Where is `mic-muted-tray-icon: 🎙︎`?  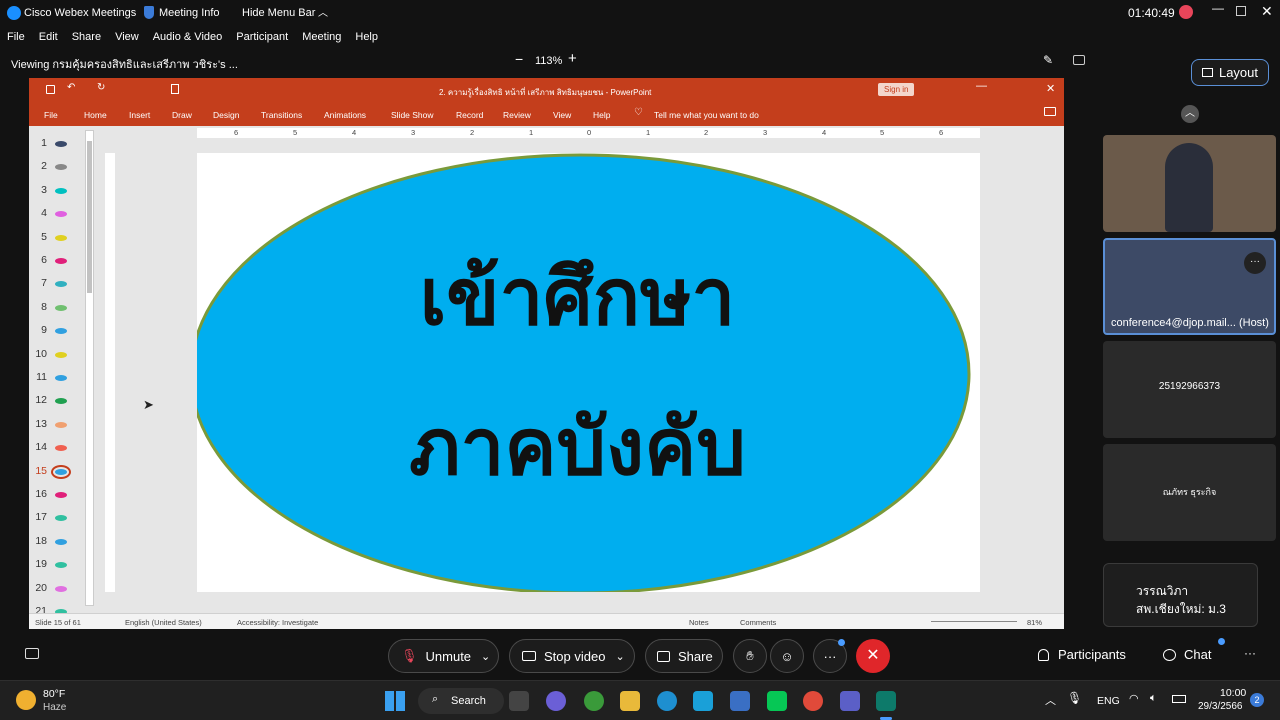 mic-muted-tray-icon: 🎙︎ is located at coordinates (1074, 698).